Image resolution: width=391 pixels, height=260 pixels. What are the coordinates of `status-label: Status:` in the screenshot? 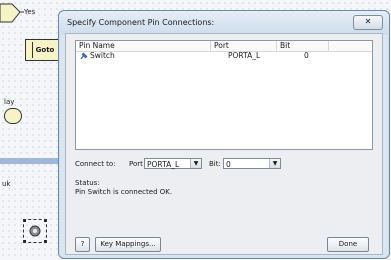 It's located at (87, 183).